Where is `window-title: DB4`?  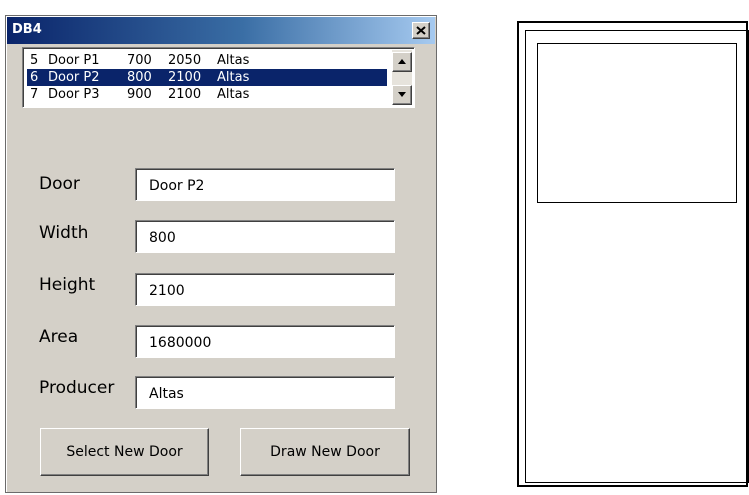 window-title: DB4 is located at coordinates (27, 29).